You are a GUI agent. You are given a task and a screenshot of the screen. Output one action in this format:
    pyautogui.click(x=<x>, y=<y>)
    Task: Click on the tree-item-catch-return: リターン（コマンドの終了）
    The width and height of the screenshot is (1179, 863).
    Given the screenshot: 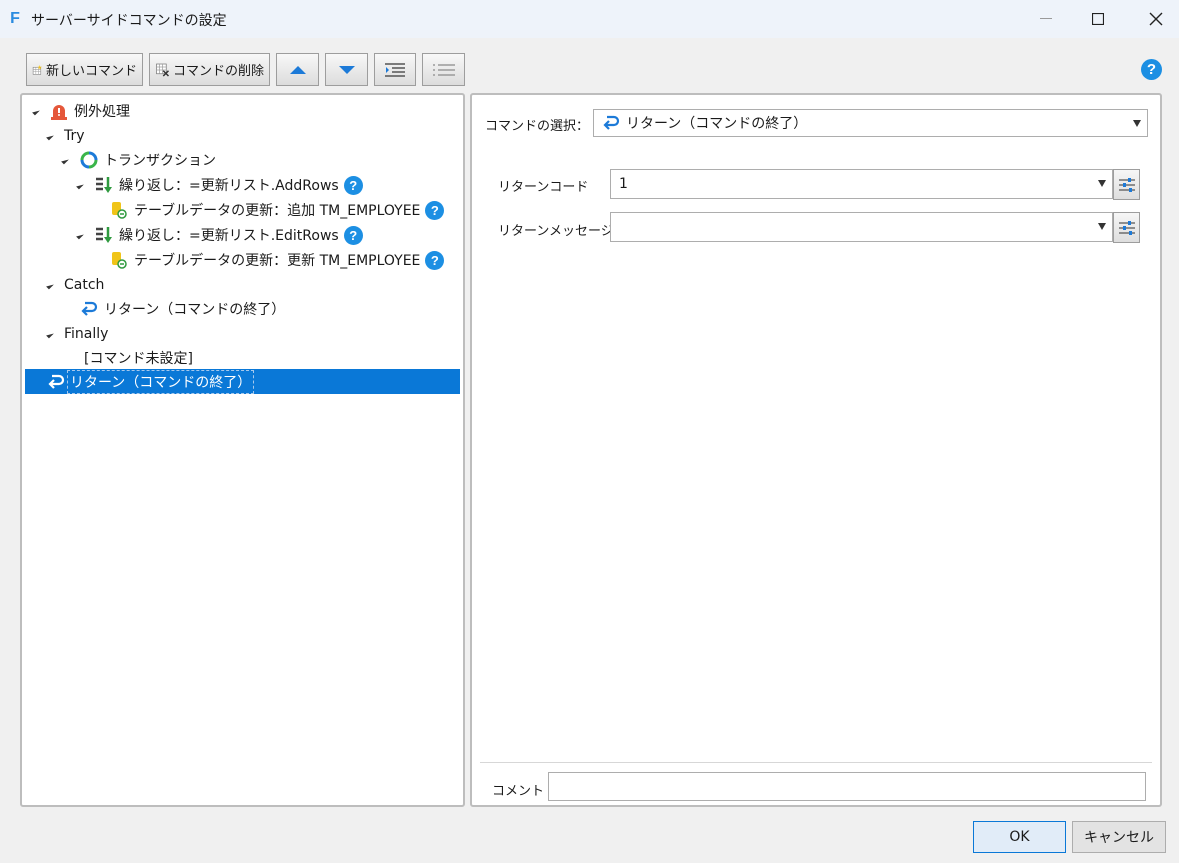 What is the action you would take?
    pyautogui.click(x=182, y=309)
    